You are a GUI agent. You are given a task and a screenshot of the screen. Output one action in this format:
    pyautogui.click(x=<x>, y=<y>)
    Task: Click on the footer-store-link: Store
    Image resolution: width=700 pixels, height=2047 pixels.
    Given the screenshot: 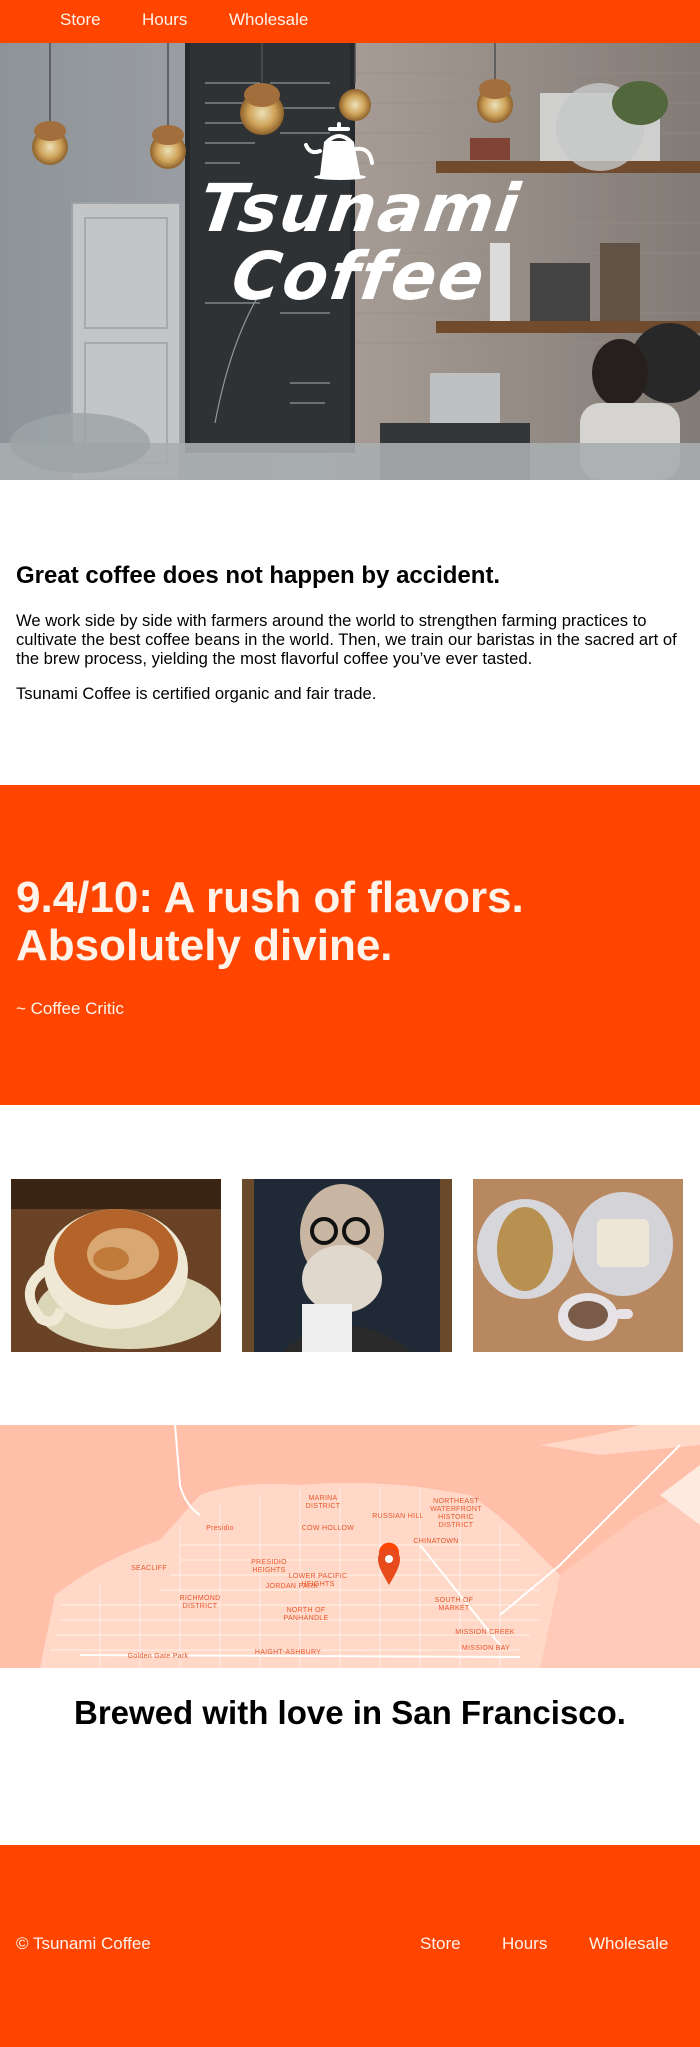 What is the action you would take?
    pyautogui.click(x=440, y=1944)
    